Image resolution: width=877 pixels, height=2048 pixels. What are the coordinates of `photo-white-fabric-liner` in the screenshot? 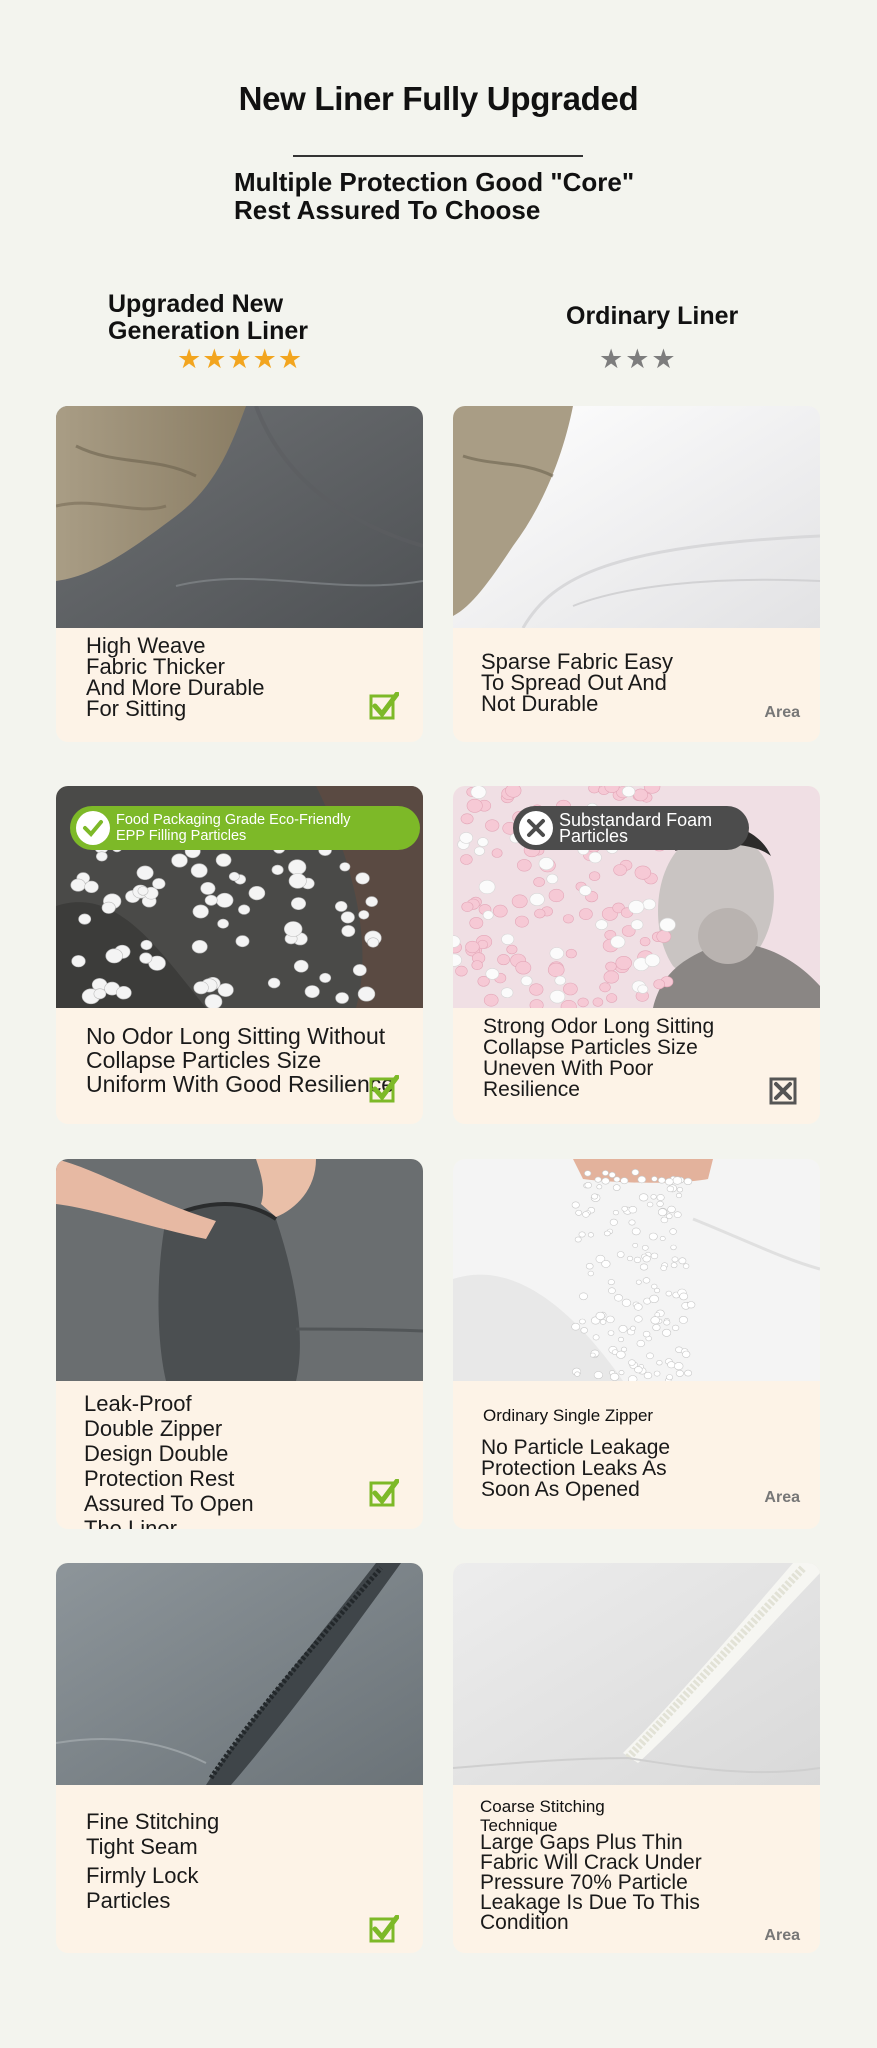 It's located at (636, 517).